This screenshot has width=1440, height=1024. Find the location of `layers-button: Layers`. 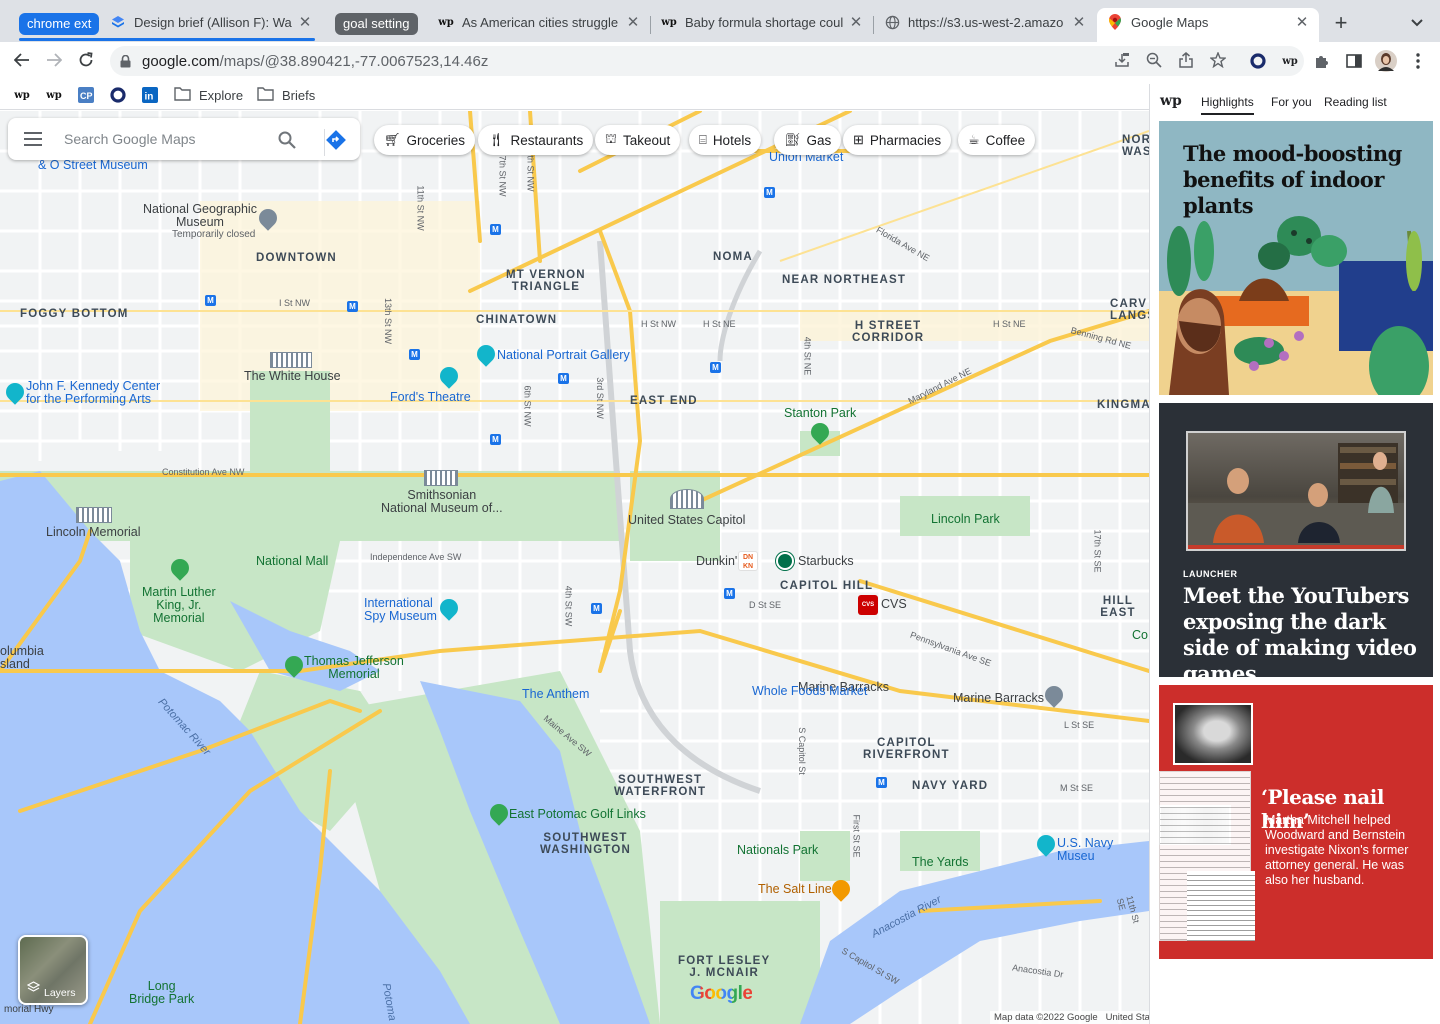

layers-button: Layers is located at coordinates (53, 970).